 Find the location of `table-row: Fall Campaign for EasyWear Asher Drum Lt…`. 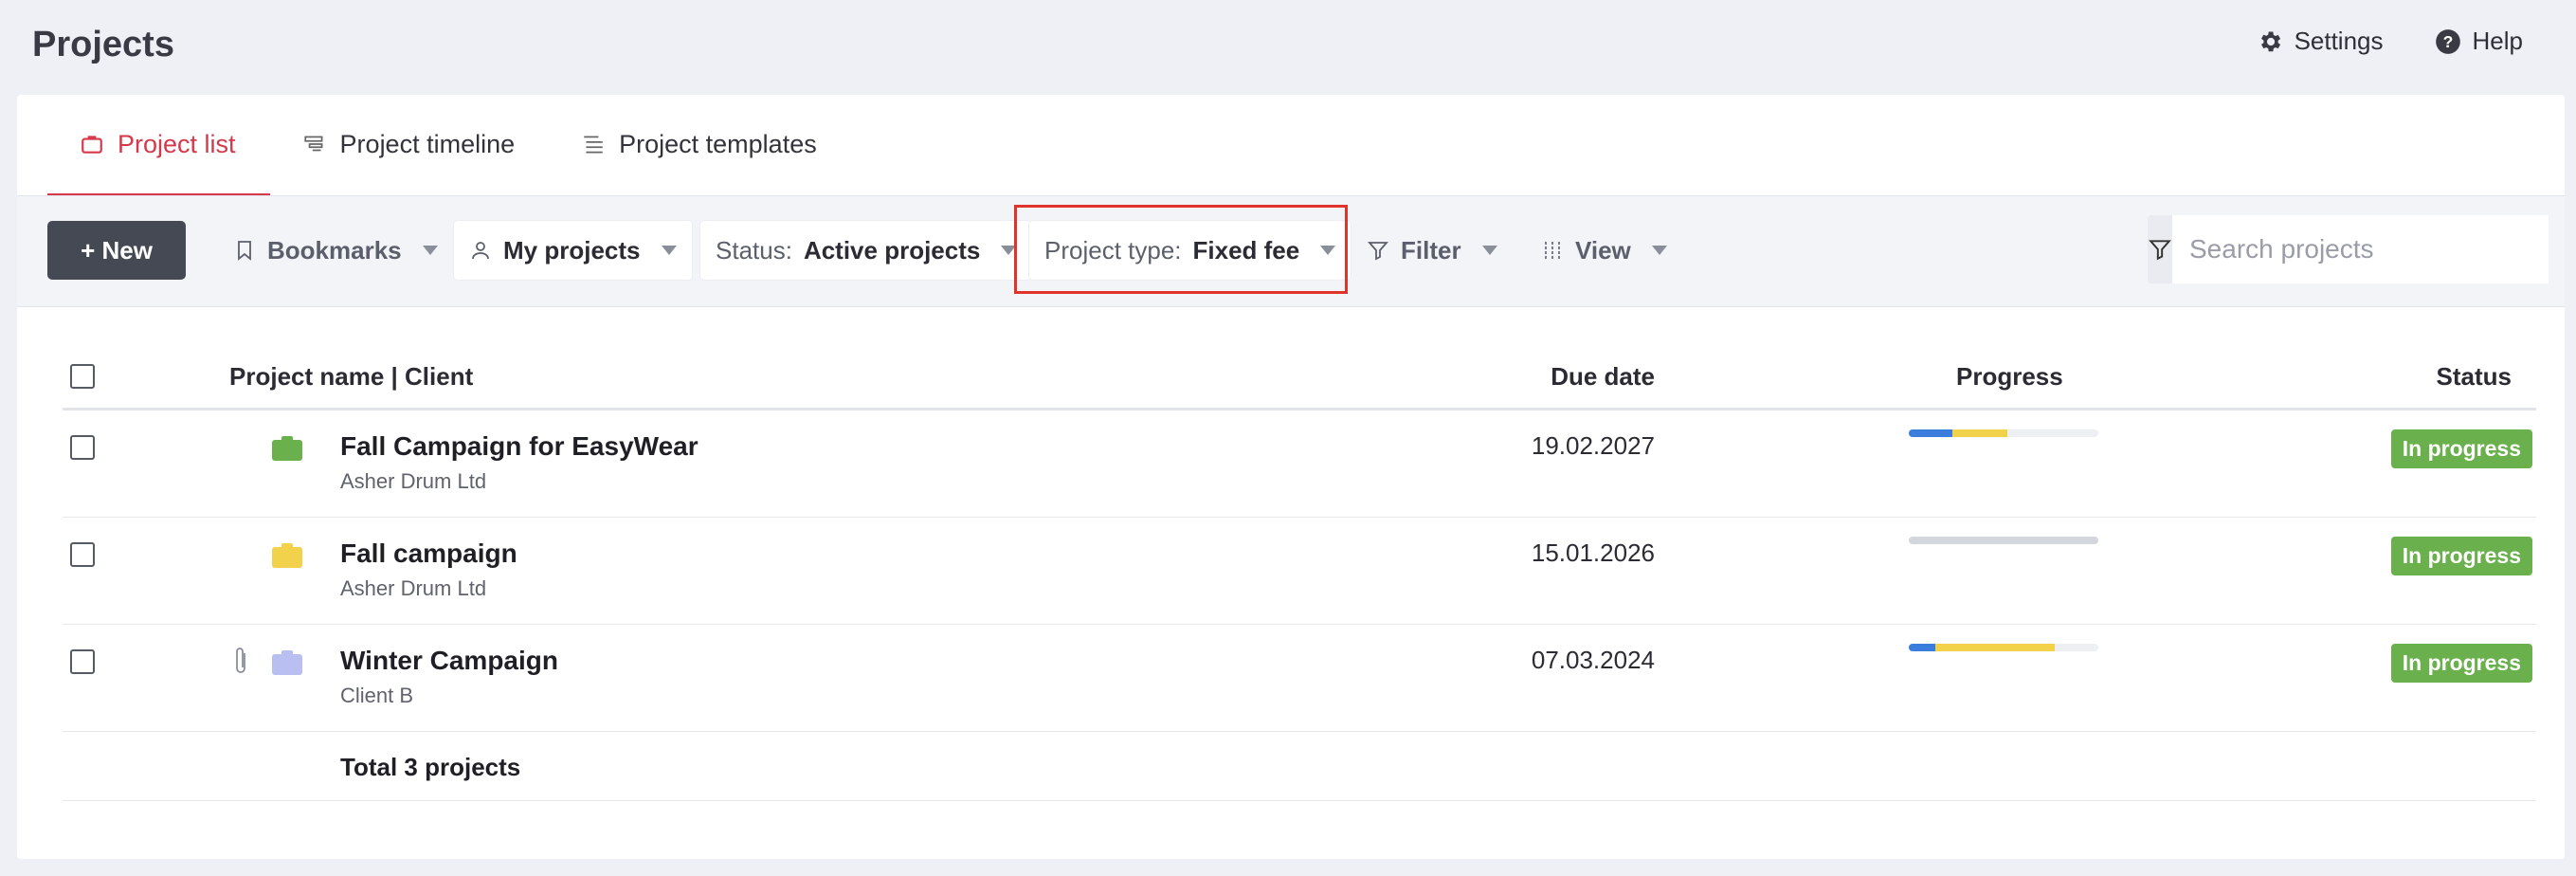

table-row: Fall Campaign for EasyWear Asher Drum Lt… is located at coordinates (1299, 464).